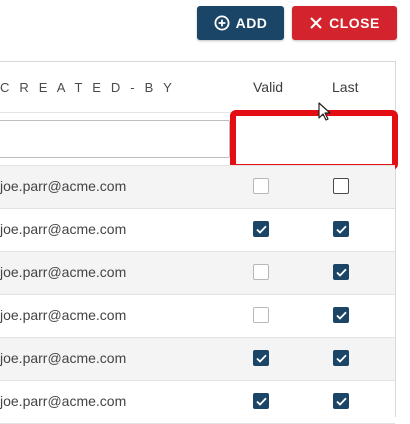 The width and height of the screenshot is (410, 424). I want to click on add-button: ADD, so click(240, 23).